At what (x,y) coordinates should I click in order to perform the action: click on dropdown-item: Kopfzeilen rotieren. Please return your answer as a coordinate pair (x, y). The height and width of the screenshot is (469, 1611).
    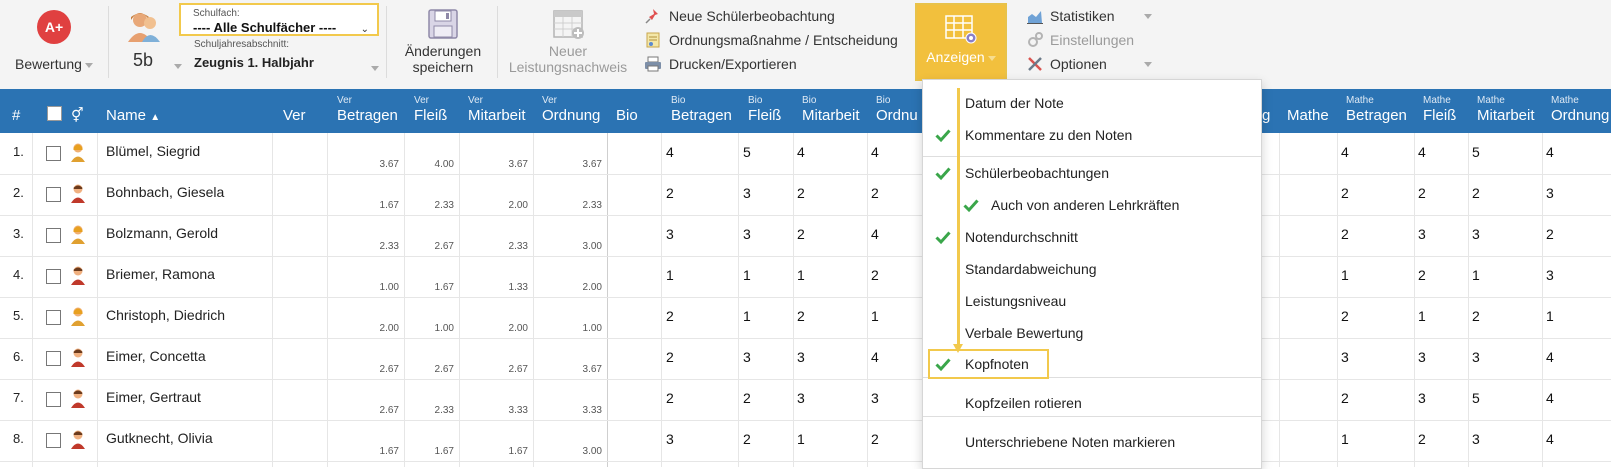
    Looking at the image, I should click on (1092, 403).